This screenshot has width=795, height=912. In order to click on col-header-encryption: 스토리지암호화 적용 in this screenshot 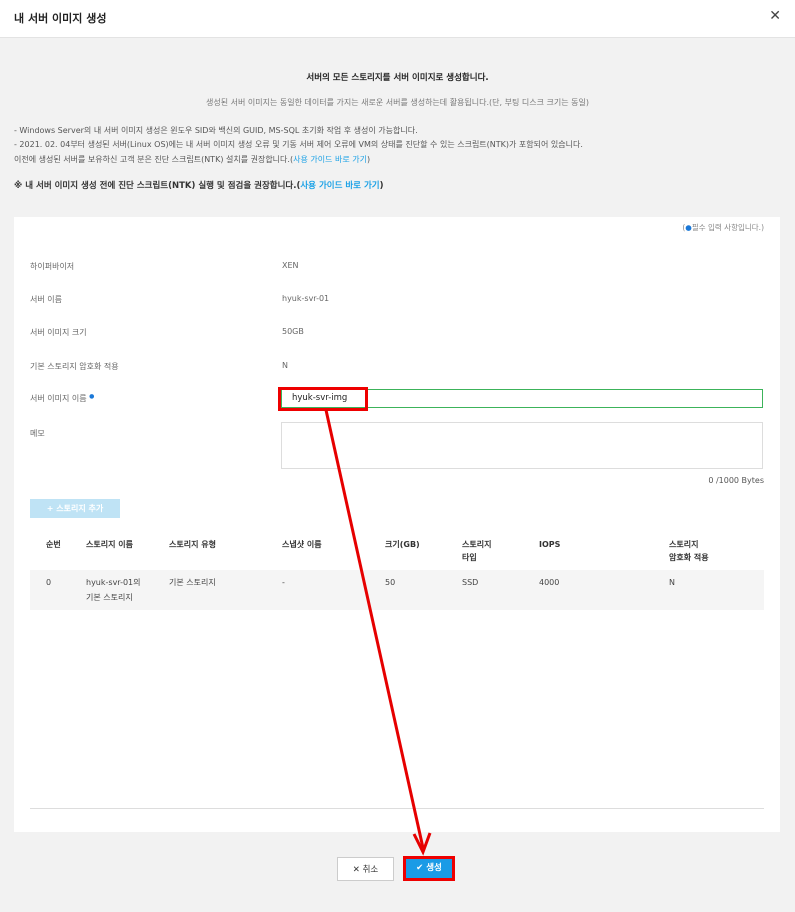, I will do `click(689, 551)`.